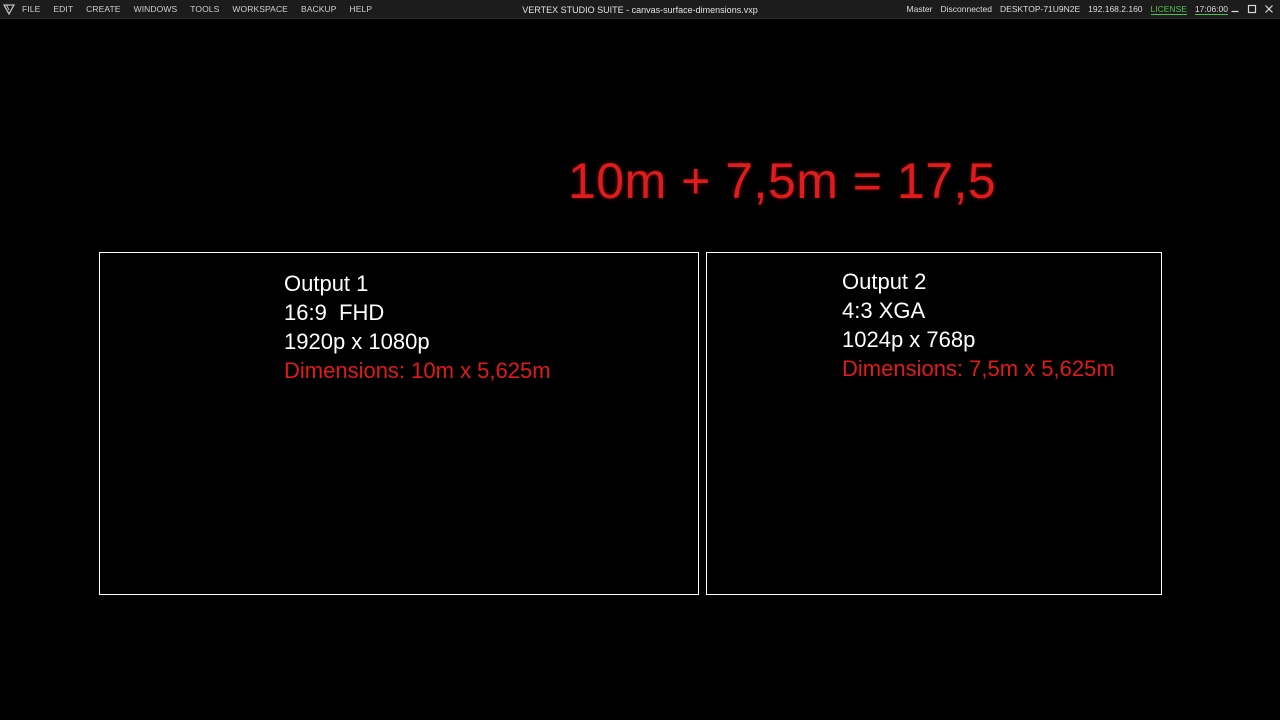 The width and height of the screenshot is (1280, 720). Describe the element at coordinates (103, 9) in the screenshot. I see `menu-create: CREATE` at that location.